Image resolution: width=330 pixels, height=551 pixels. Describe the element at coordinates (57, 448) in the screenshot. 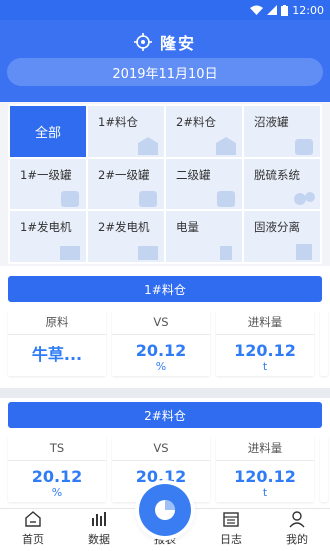

I see `metric-label: TS` at that location.